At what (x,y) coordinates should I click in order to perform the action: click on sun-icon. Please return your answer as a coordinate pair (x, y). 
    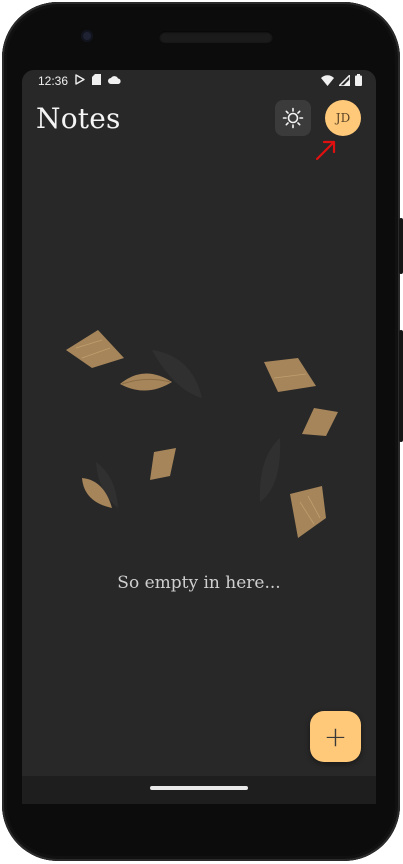
    Looking at the image, I should click on (293, 118).